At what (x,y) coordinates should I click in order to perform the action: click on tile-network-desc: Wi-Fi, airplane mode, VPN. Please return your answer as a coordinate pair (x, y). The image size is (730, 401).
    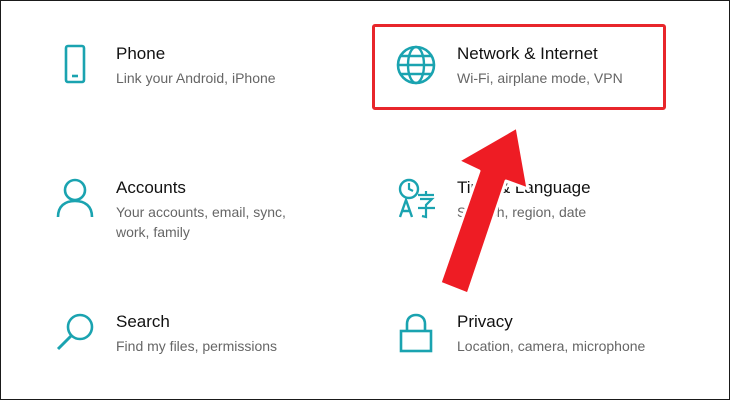
    Looking at the image, I should click on (540, 78).